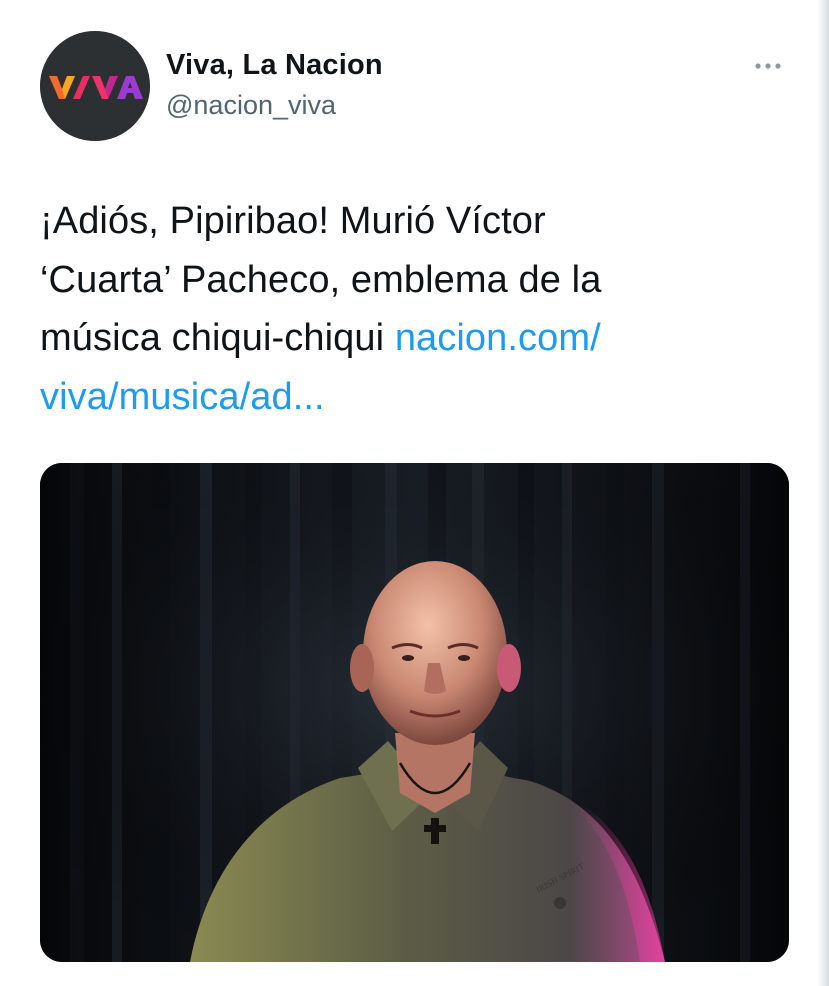  Describe the element at coordinates (498, 338) in the screenshot. I see `article-link: nacion.com/` at that location.